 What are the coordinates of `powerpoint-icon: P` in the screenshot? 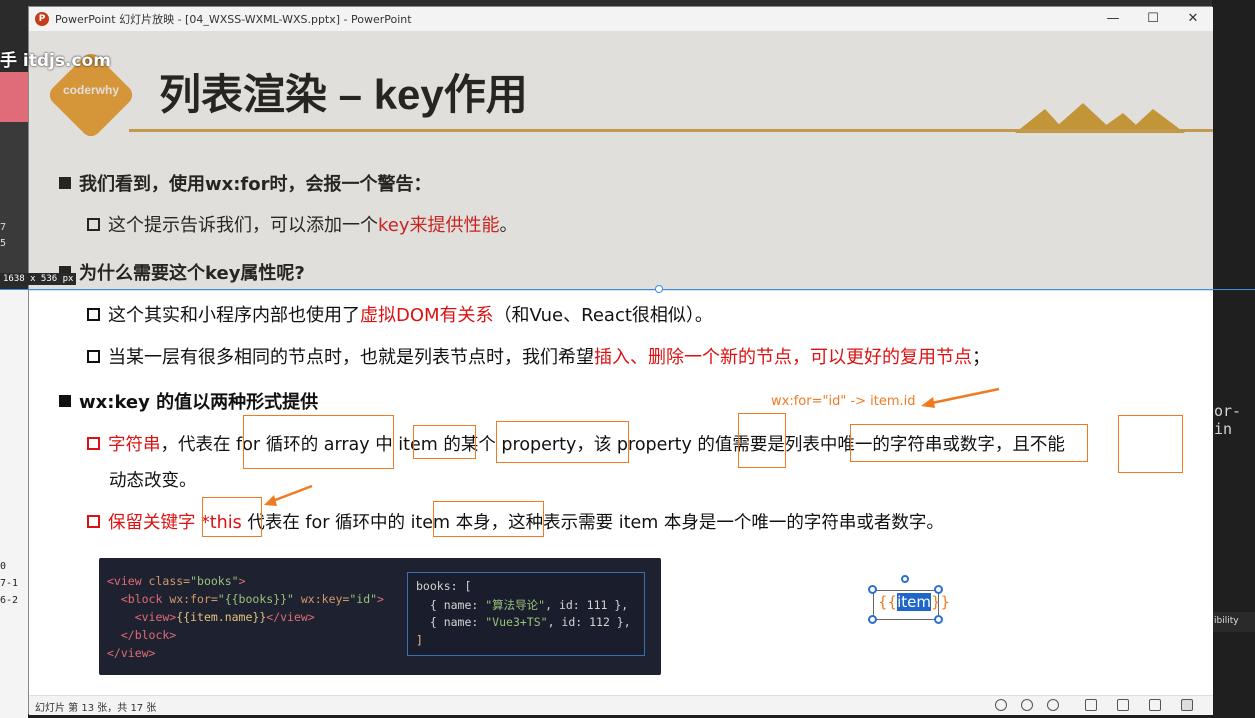 It's located at (42, 19).